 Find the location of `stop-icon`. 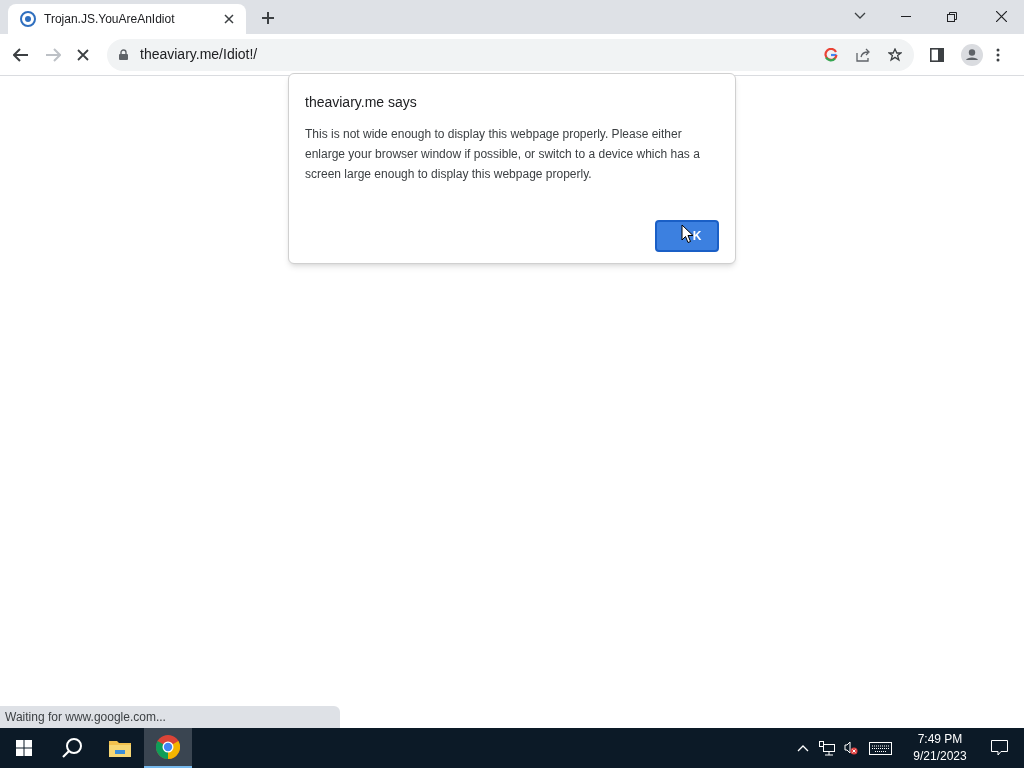

stop-icon is located at coordinates (83, 54).